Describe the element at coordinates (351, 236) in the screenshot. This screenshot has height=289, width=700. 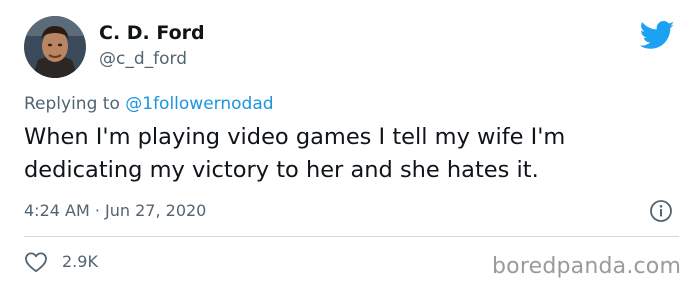
I see `divider` at that location.